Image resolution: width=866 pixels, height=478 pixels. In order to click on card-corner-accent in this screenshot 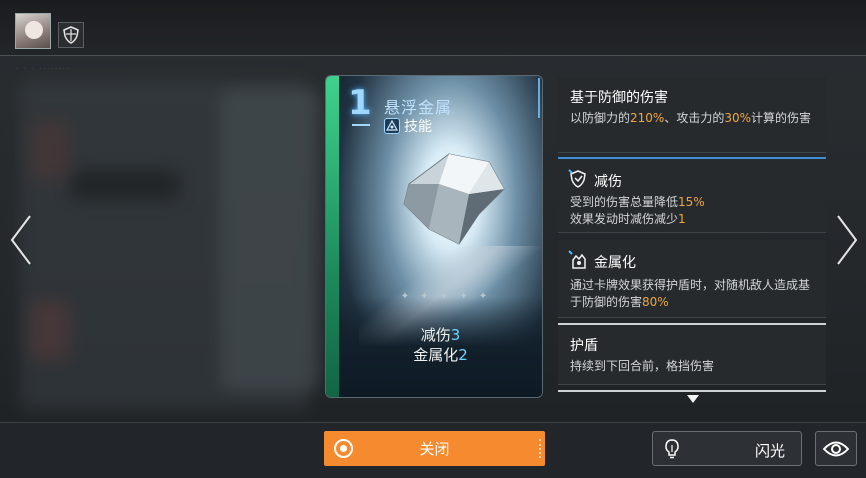, I will do `click(537, 98)`.